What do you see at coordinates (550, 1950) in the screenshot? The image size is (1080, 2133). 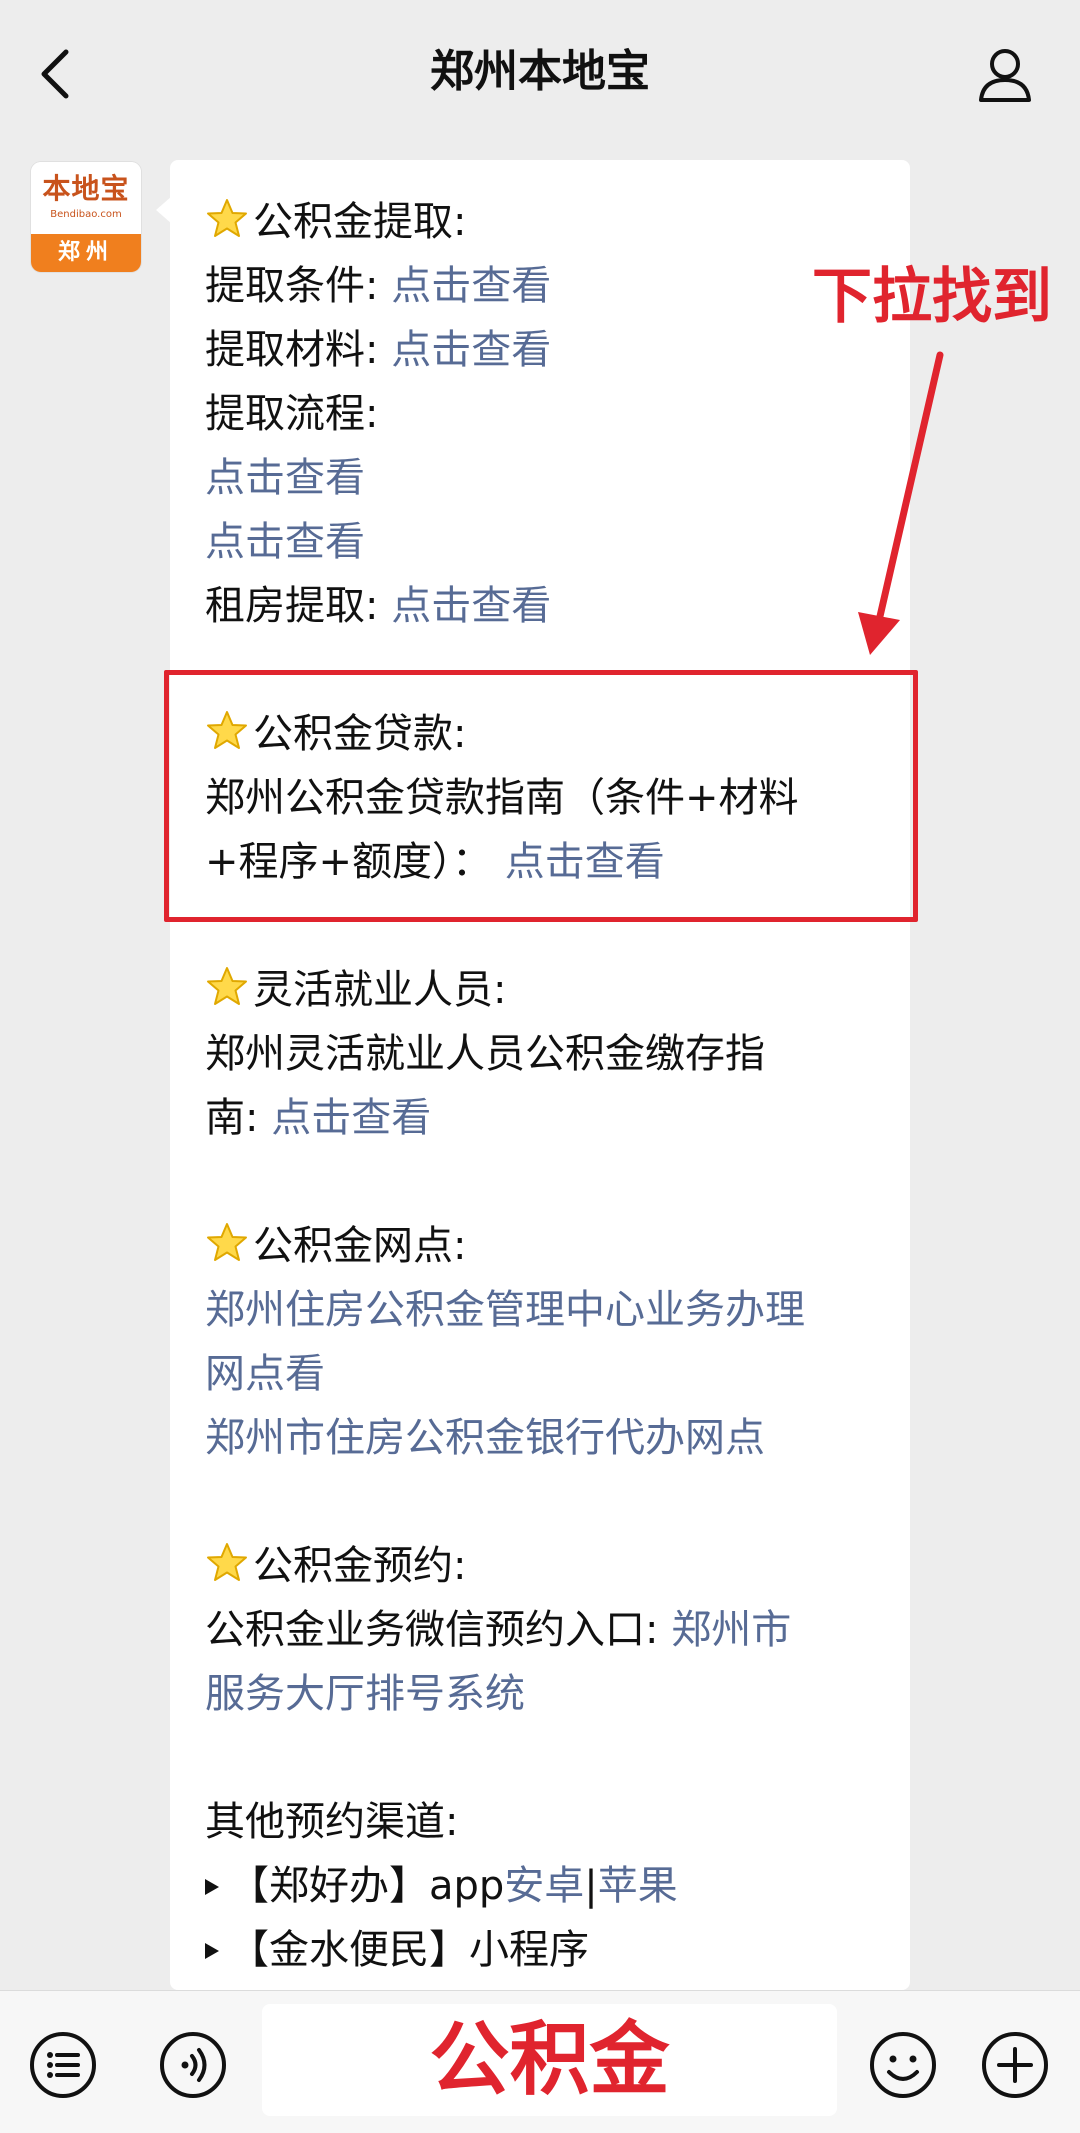 I see `list-item: 【金水便民】小程序` at bounding box center [550, 1950].